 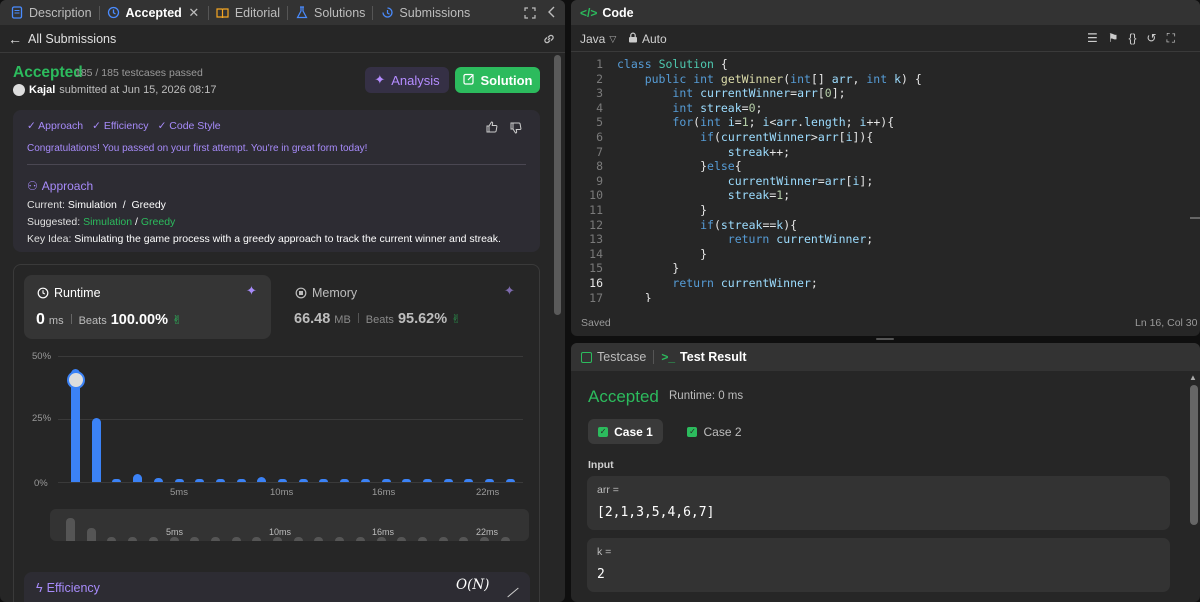 I want to click on k-label: k =, so click(x=604, y=552).